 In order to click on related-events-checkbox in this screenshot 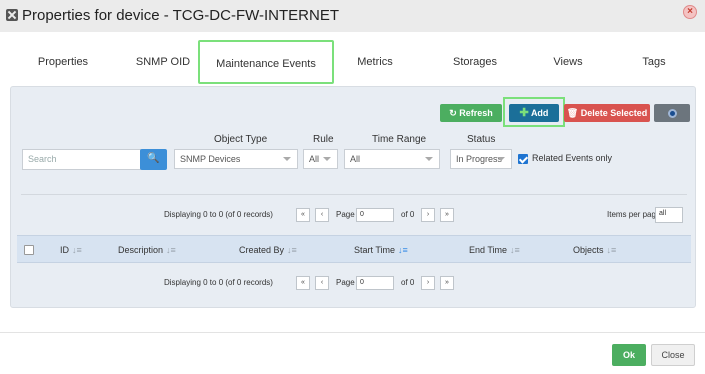, I will do `click(523, 159)`.